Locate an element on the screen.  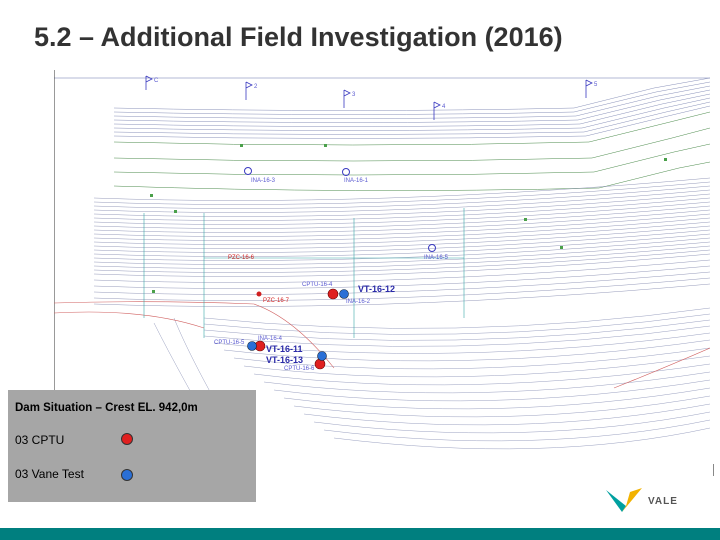
vale-logo: VALE is located at coordinates (642, 500).